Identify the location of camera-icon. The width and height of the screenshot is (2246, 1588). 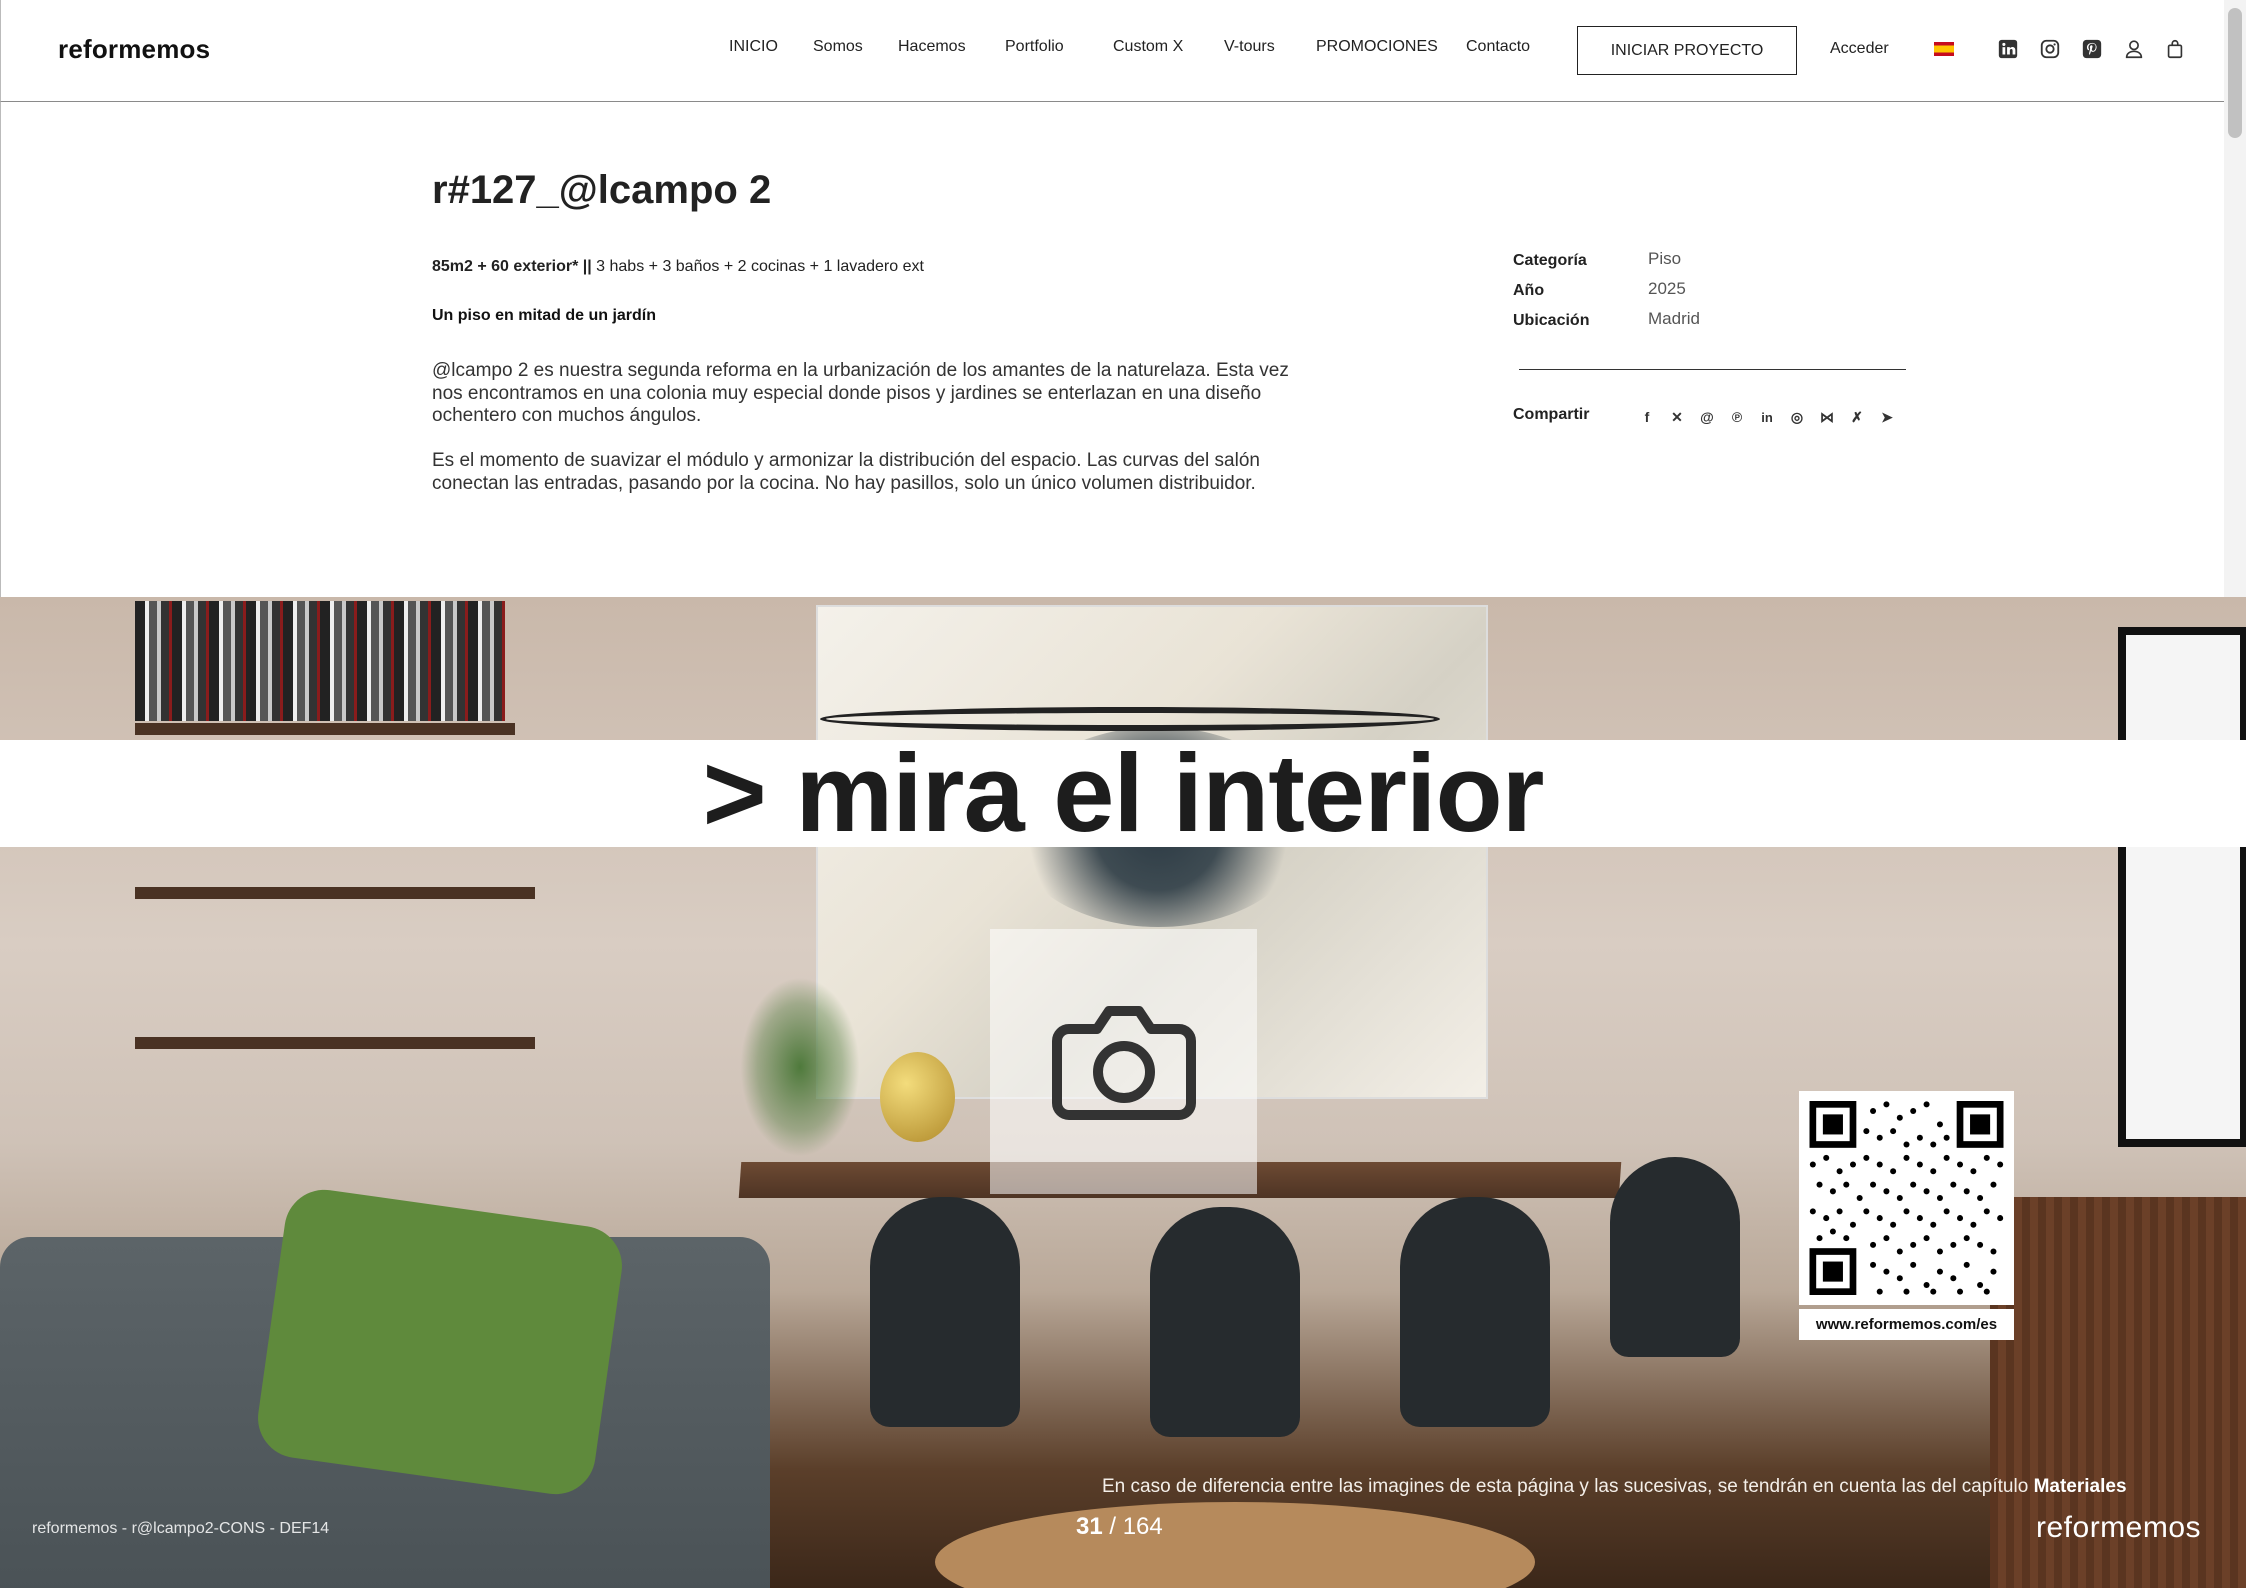
(1123, 1061).